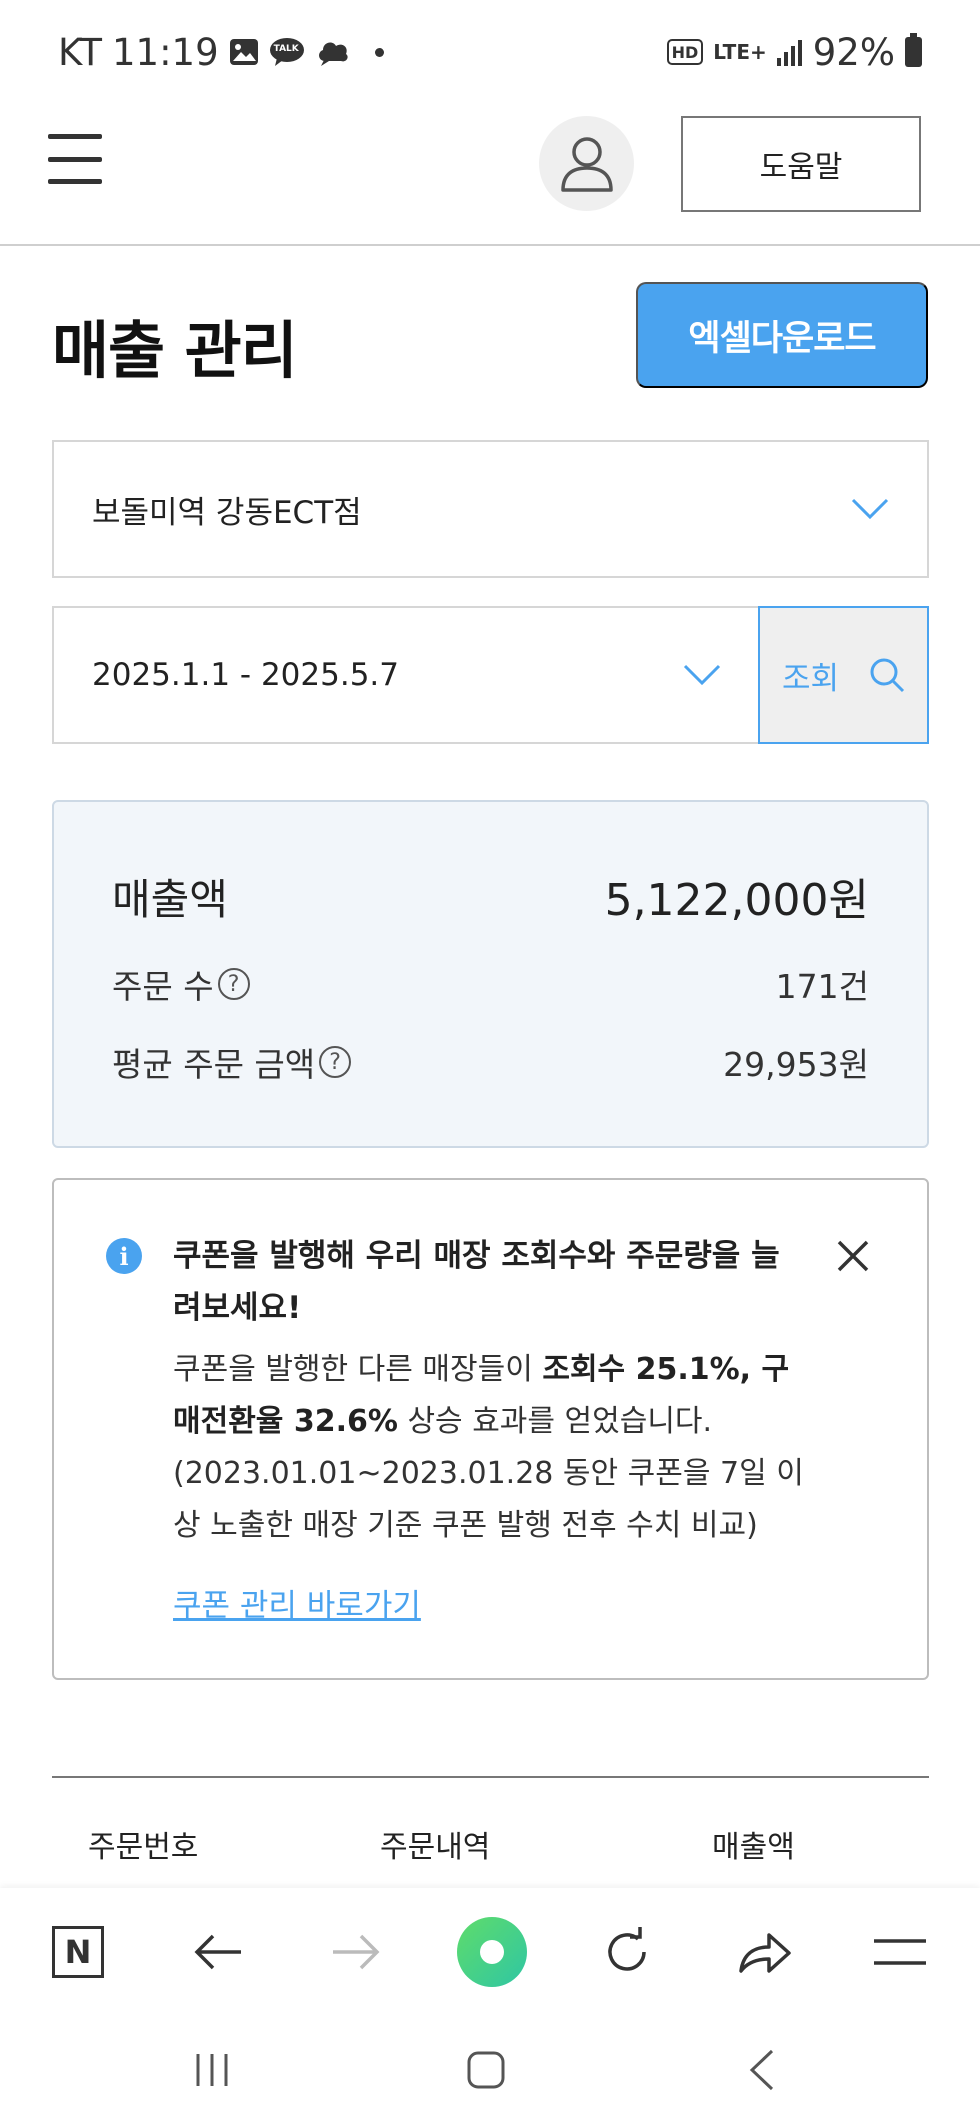  What do you see at coordinates (822, 986) in the screenshot?
I see `orders-value: 171건` at bounding box center [822, 986].